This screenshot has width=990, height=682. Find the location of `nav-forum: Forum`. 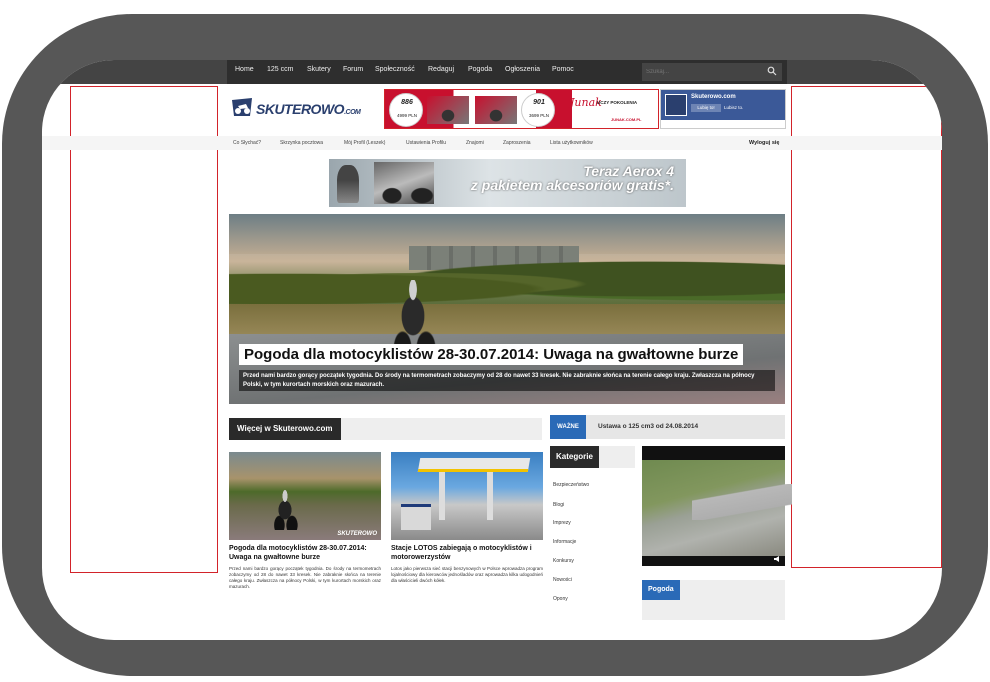

nav-forum: Forum is located at coordinates (353, 69).